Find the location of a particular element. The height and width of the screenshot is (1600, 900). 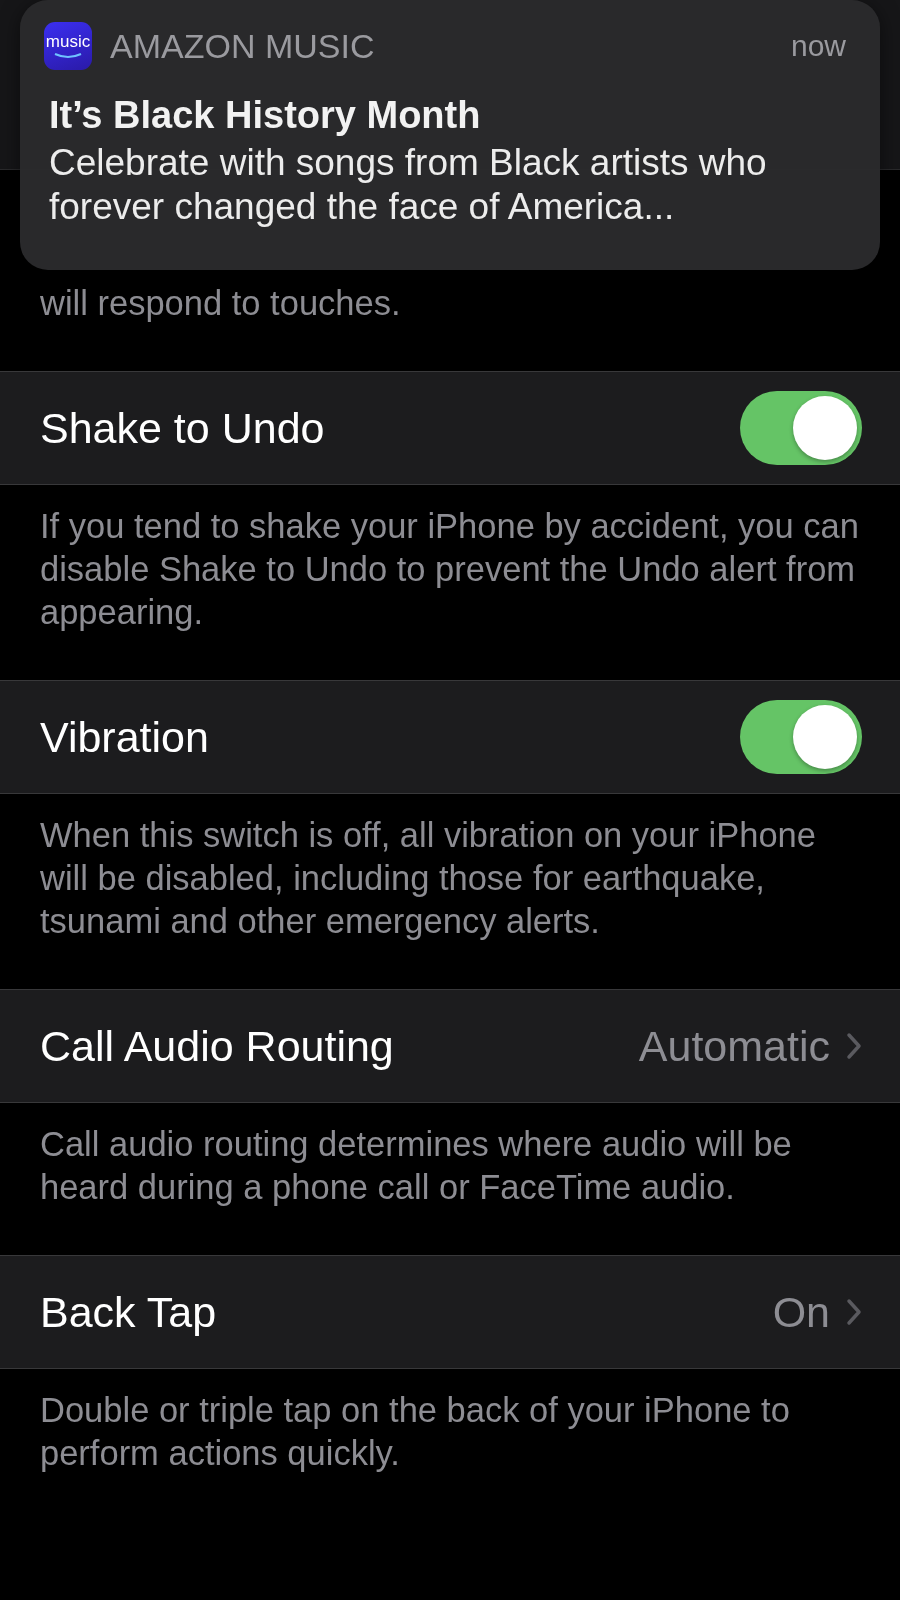

footer-text: Double or triple tap on the back of your iPhone to perform actions quickly. is located at coordinates (415, 1431).